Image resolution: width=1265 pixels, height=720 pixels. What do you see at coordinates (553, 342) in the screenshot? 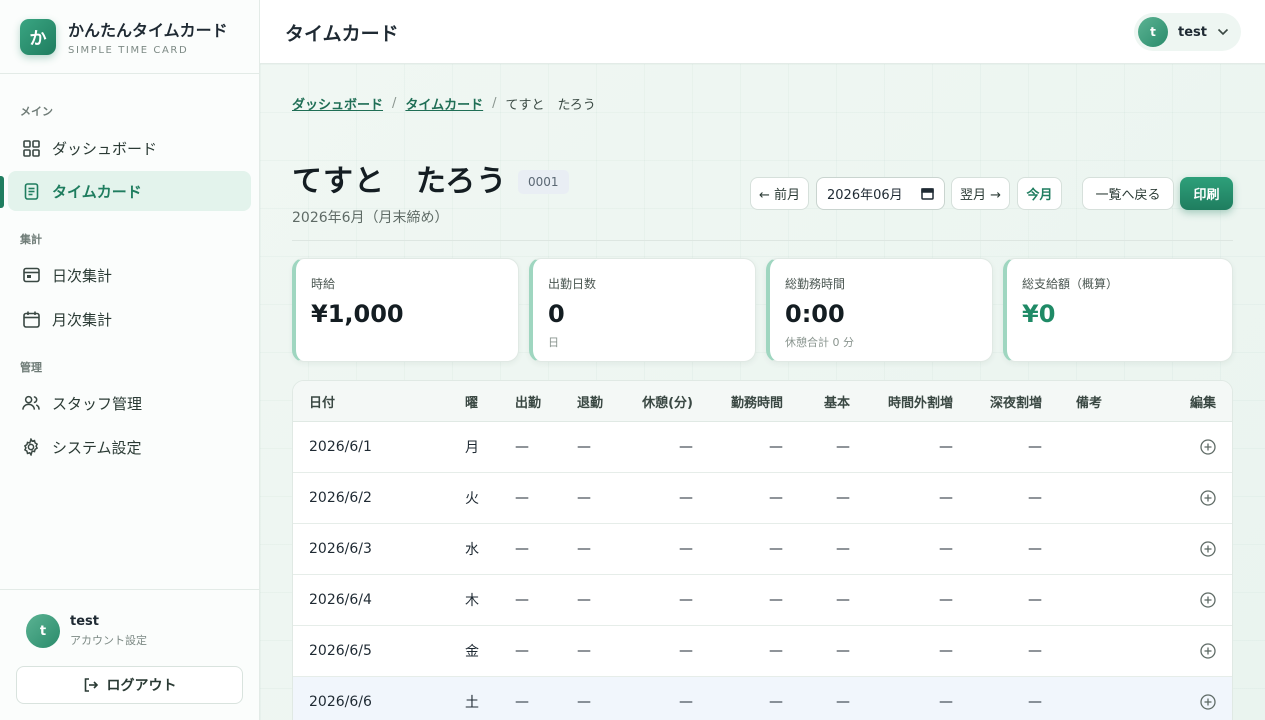
I see `card-sub: 日` at bounding box center [553, 342].